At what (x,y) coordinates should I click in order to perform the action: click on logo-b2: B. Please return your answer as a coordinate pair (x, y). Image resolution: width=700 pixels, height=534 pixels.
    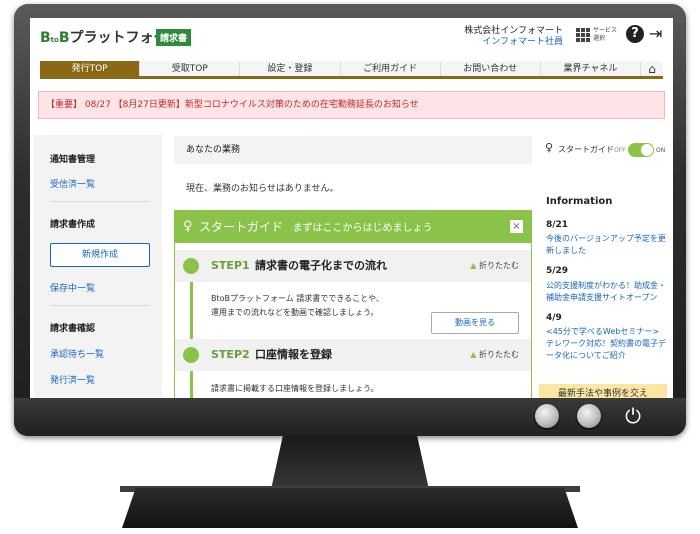
    Looking at the image, I should click on (64, 38).